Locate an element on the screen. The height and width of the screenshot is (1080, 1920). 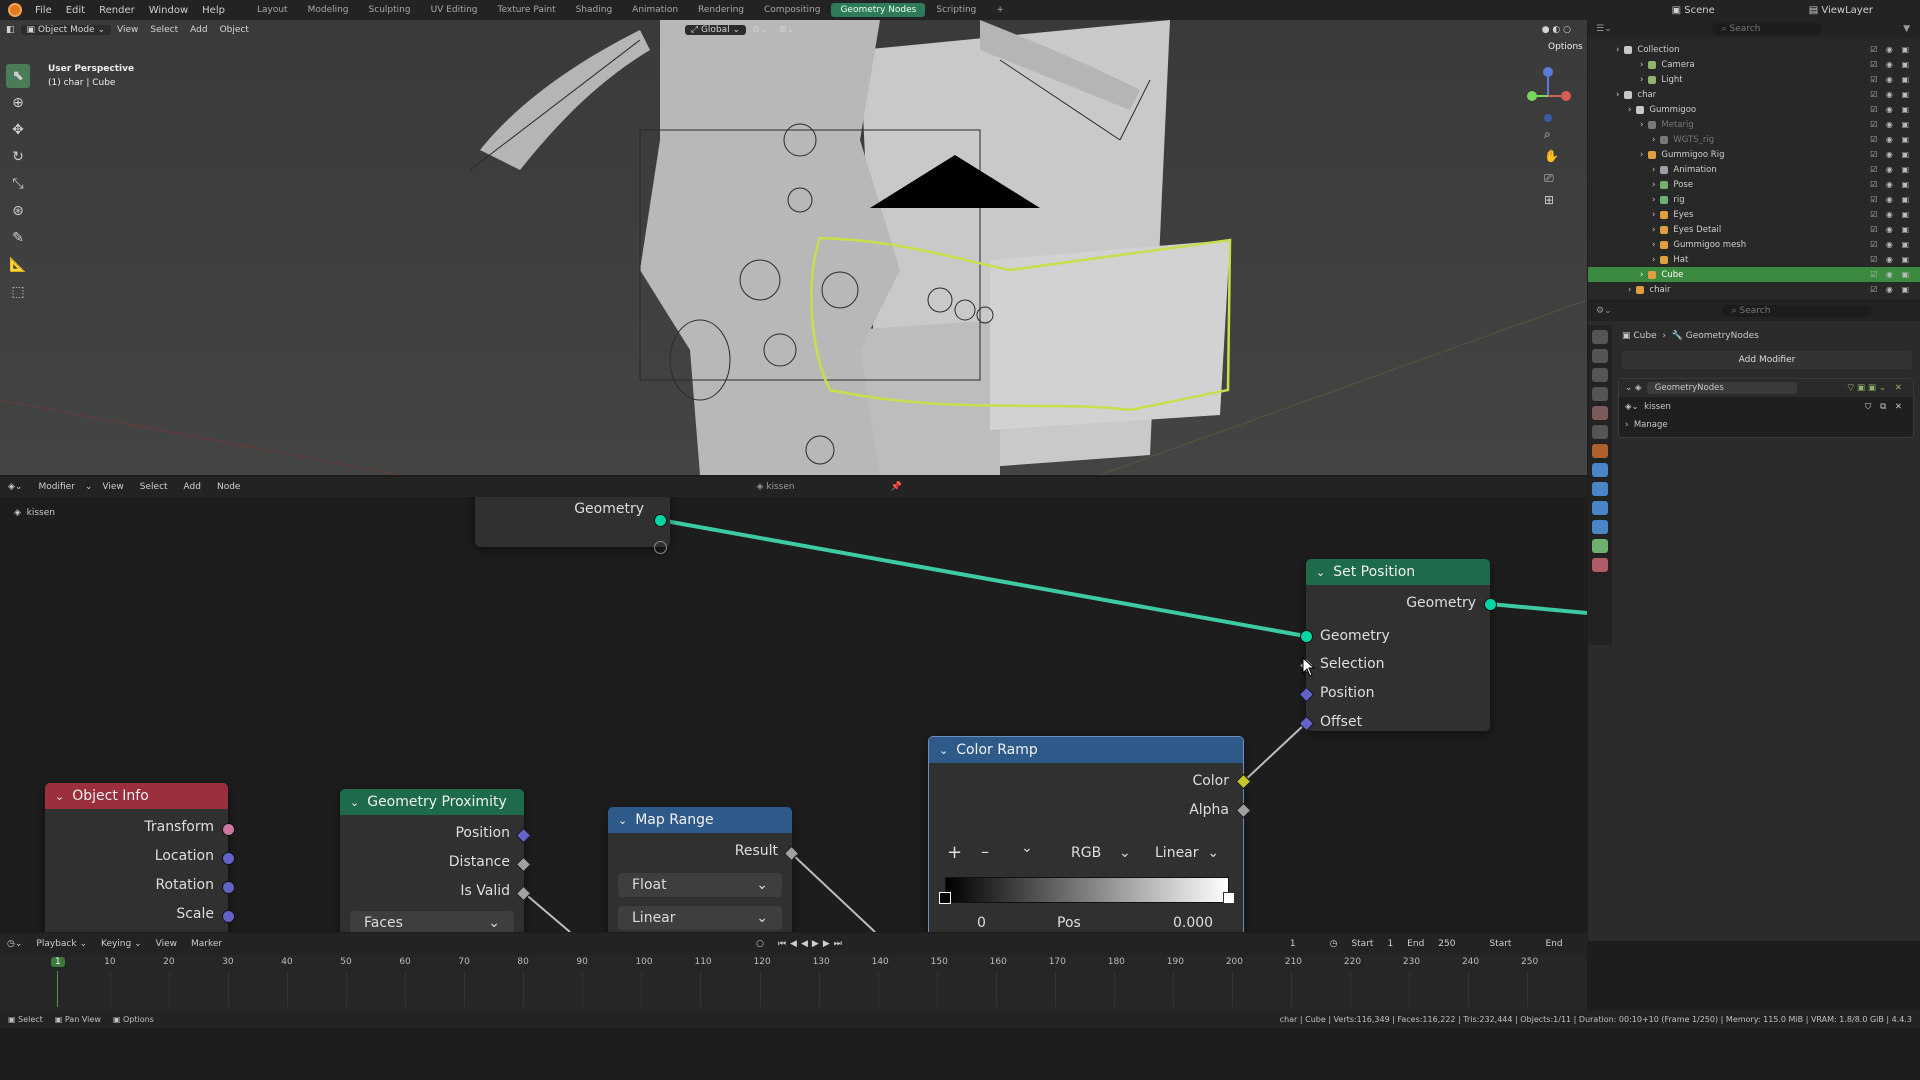
outliner-item-13: › Gummigoo mesh ☑ ◉ ▣ is located at coordinates (1754, 244).